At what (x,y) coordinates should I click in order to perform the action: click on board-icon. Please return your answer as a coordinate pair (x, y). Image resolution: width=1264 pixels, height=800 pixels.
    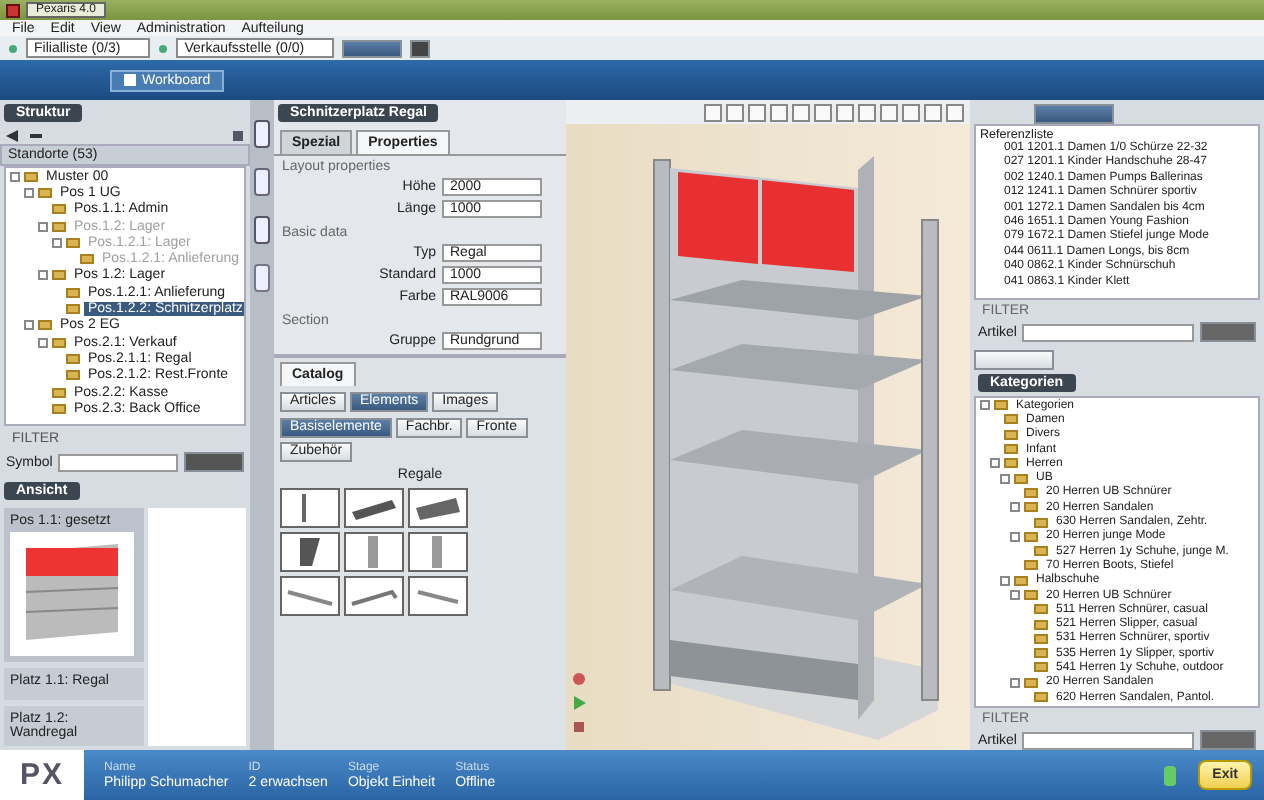
    Looking at the image, I should click on (130, 80).